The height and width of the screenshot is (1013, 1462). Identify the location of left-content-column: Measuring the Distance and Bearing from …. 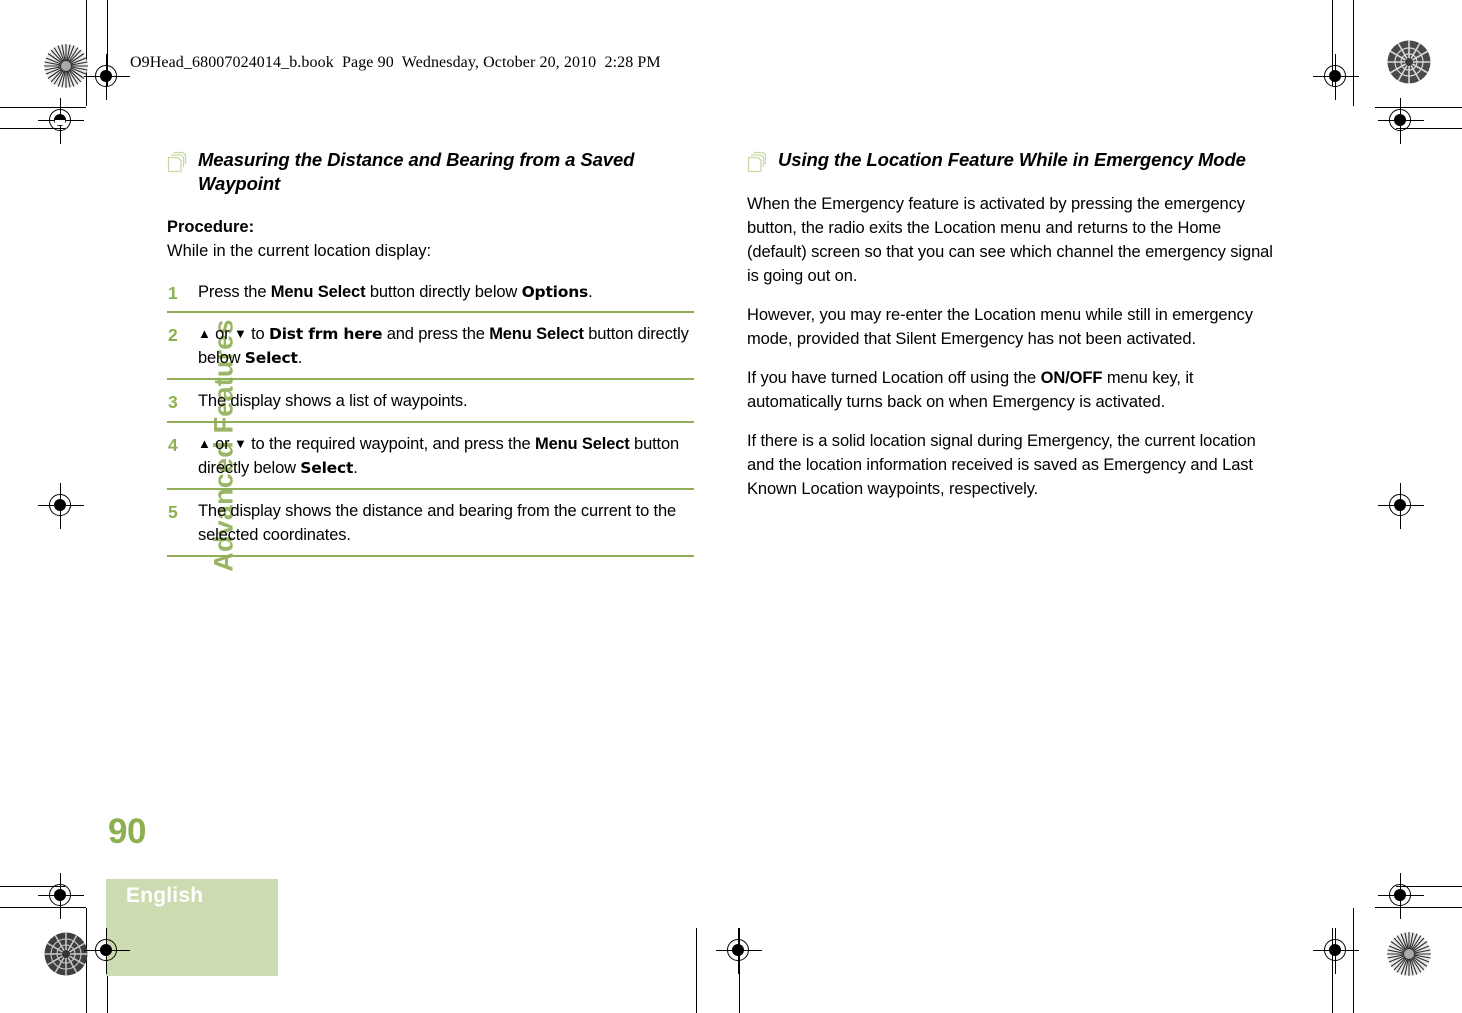
(430, 357).